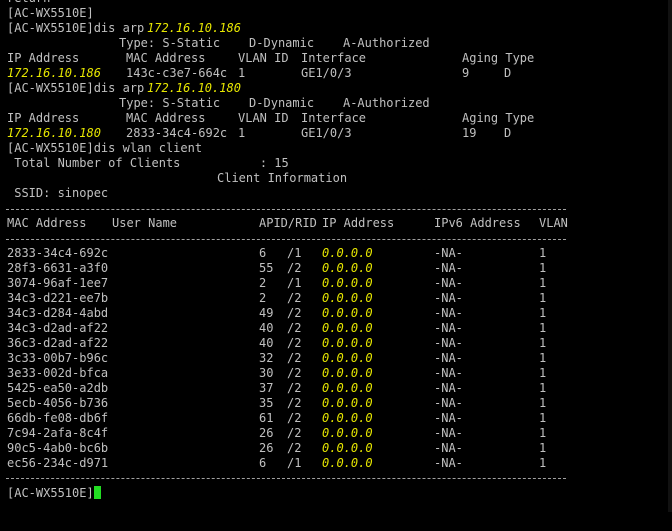  I want to click on table-separator-bottom, so click(286, 478).